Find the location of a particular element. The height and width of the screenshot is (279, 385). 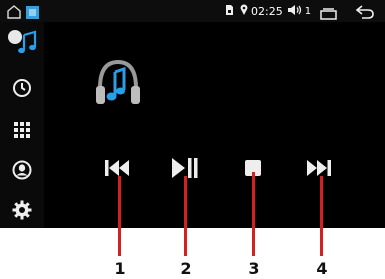

album-art is located at coordinates (118, 84).